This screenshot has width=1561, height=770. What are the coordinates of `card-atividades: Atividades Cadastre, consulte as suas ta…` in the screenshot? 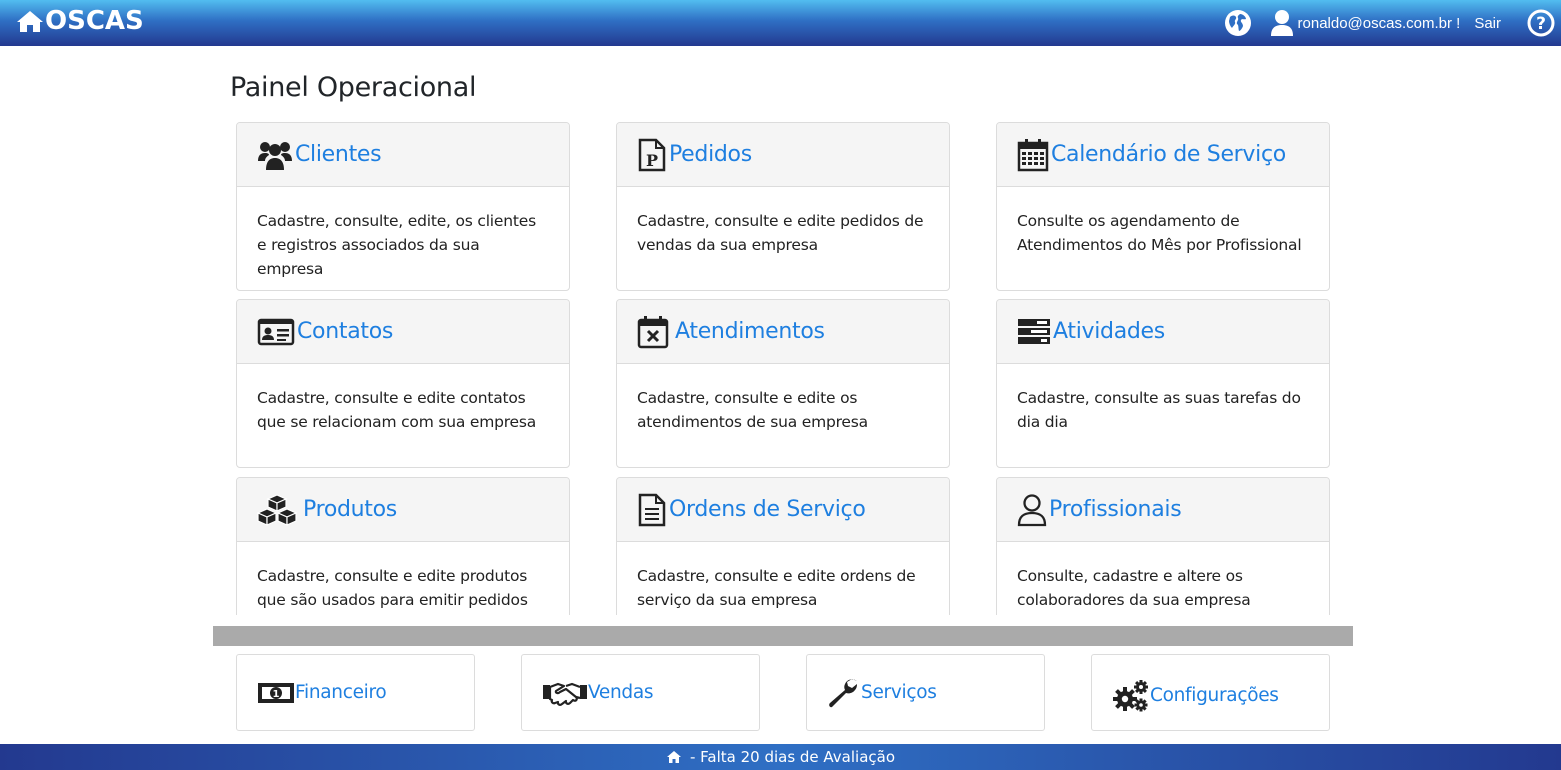 It's located at (1163, 383).